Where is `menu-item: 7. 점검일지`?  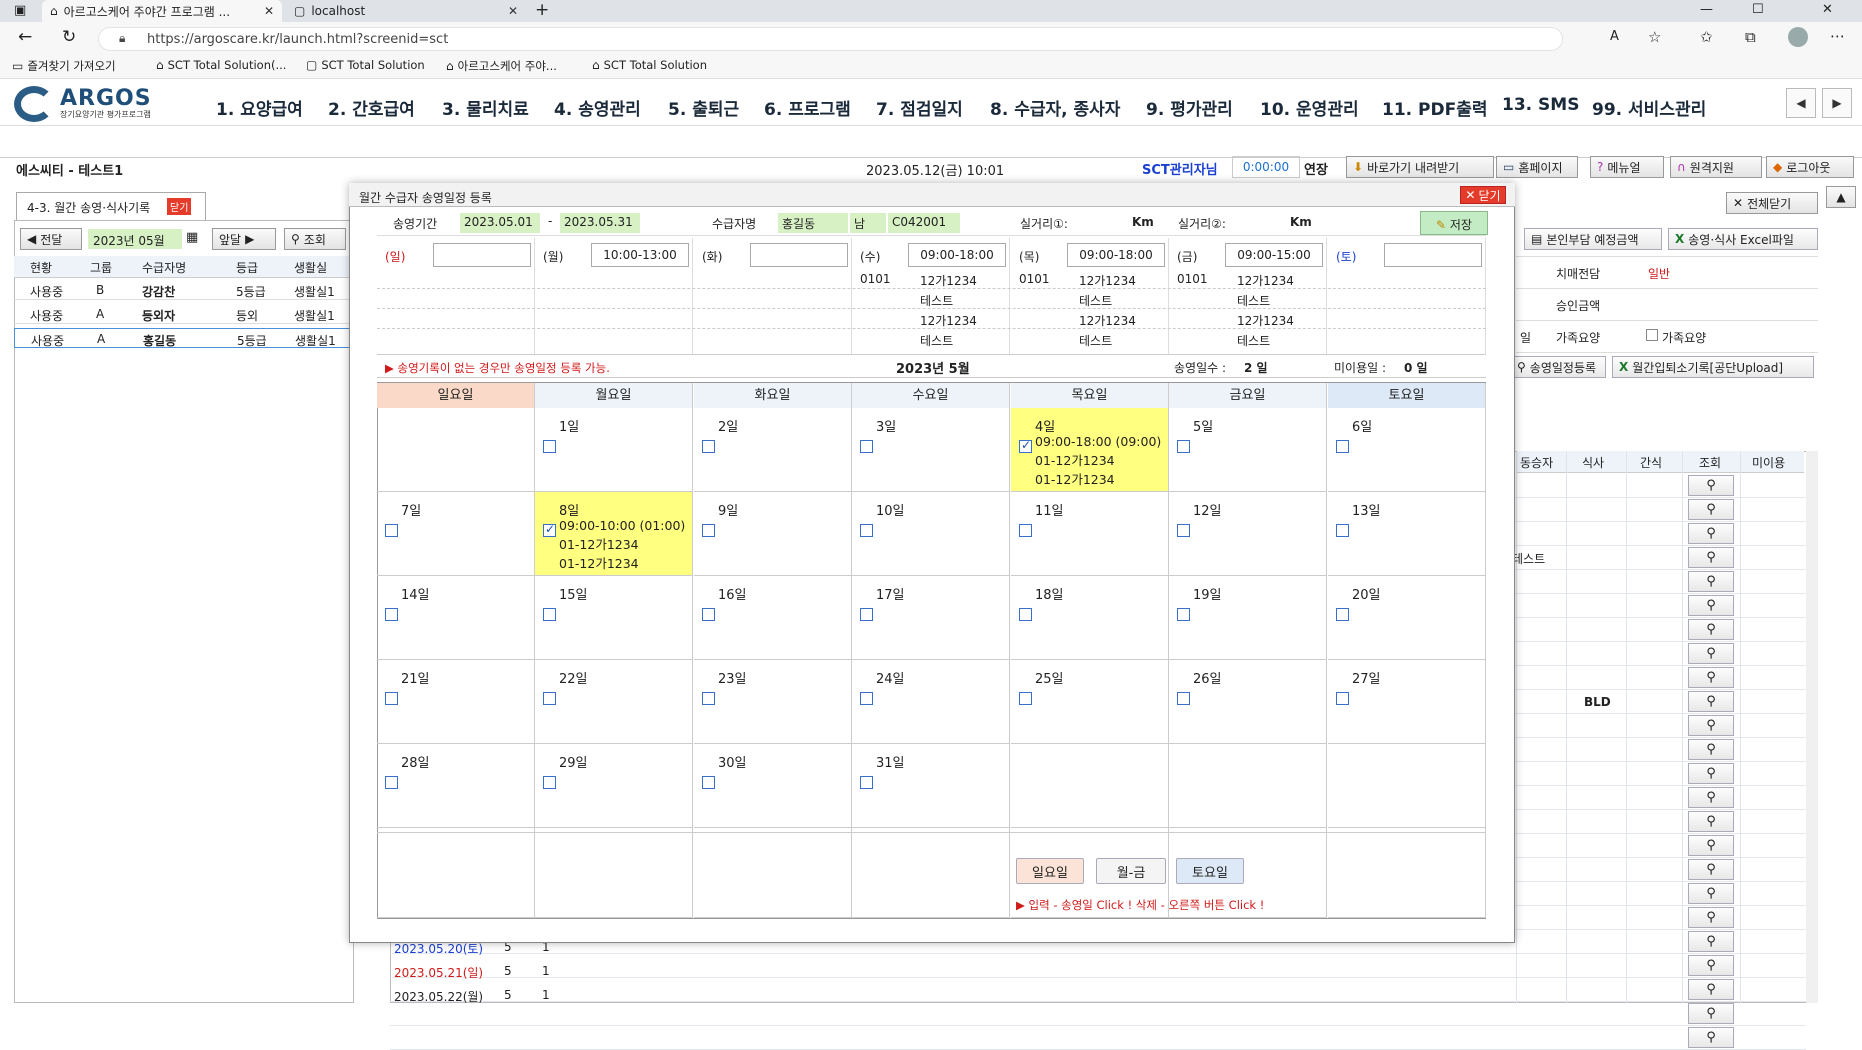
menu-item: 7. 점검일지 is located at coordinates (919, 107).